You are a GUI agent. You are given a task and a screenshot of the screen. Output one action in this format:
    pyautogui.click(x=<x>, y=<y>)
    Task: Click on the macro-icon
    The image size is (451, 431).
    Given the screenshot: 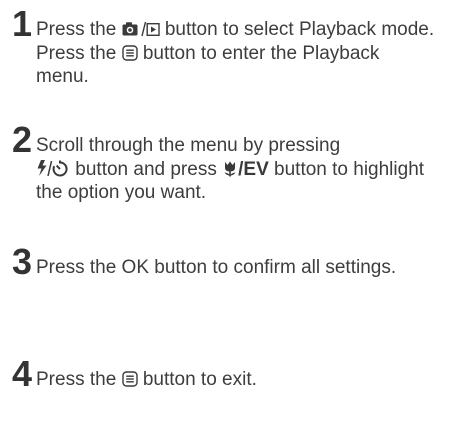 What is the action you would take?
    pyautogui.click(x=230, y=168)
    